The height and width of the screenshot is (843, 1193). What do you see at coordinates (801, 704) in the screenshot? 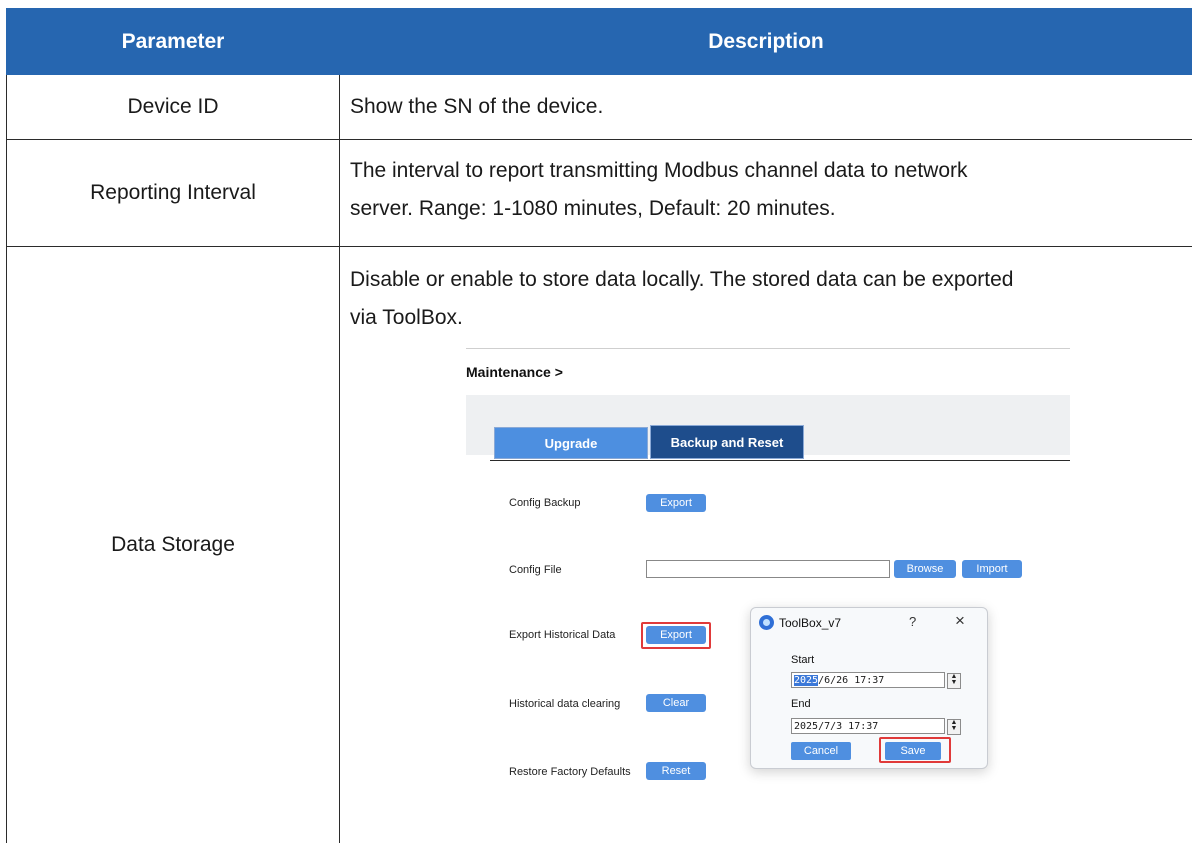
I see `end-label: End` at bounding box center [801, 704].